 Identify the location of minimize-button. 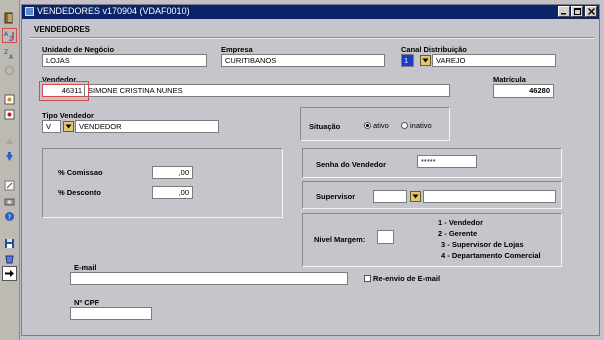
(564, 11).